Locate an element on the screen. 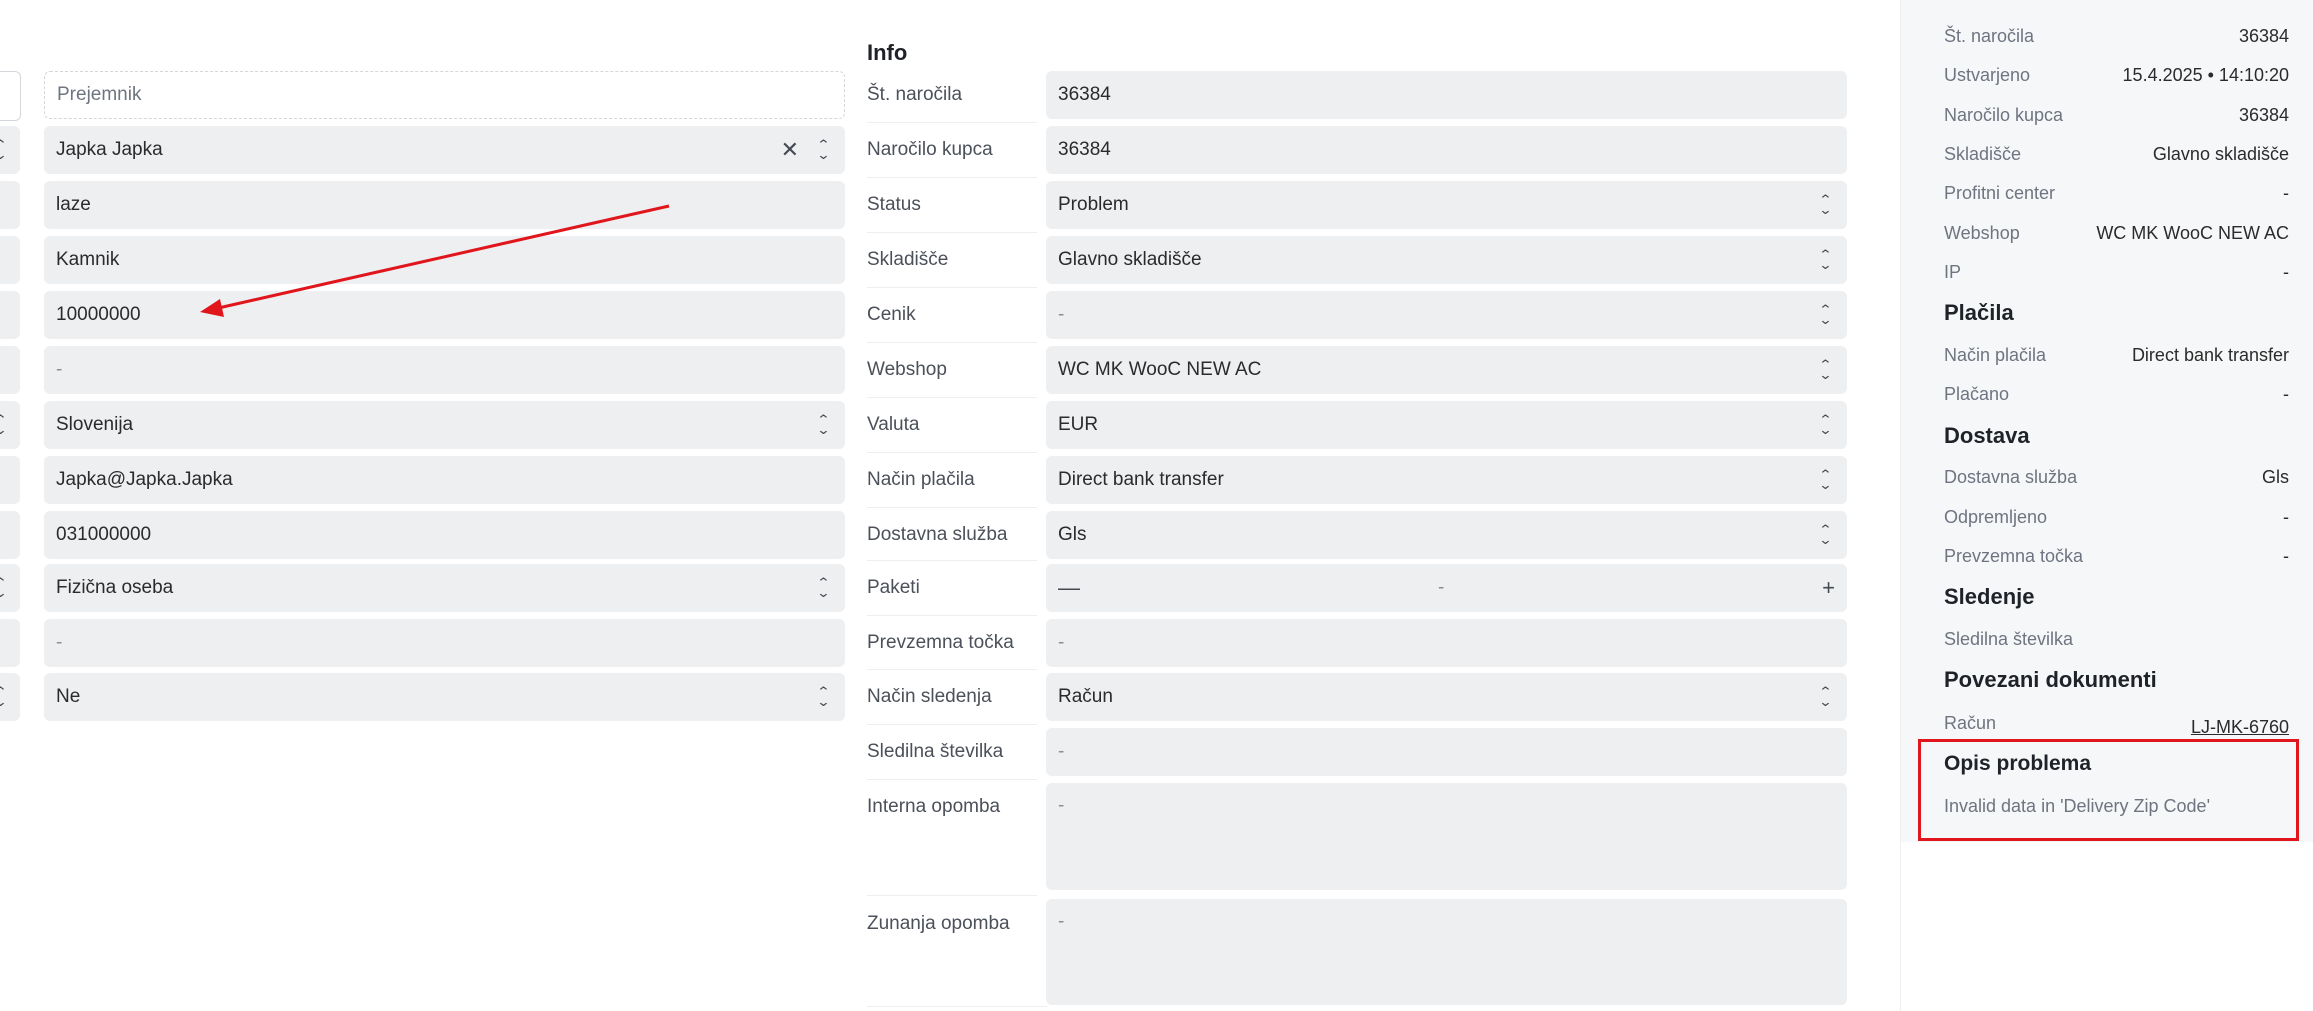  minus-icon: — is located at coordinates (1248, 588).